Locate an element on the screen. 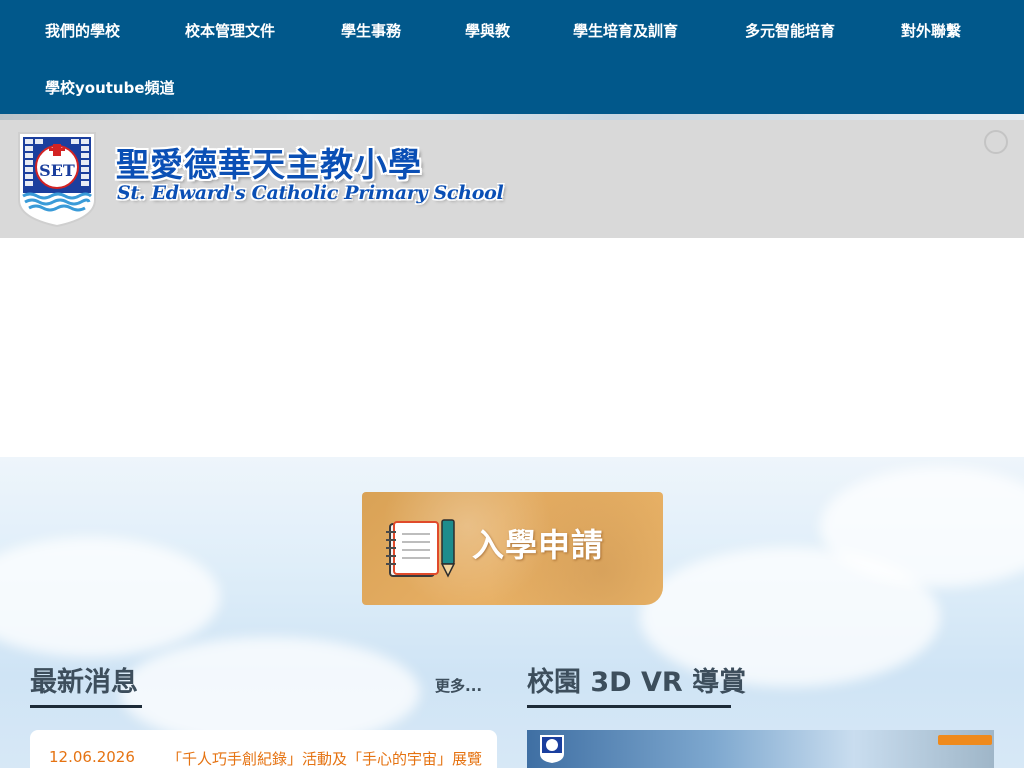  header-banner-strip is located at coordinates (512, 117).